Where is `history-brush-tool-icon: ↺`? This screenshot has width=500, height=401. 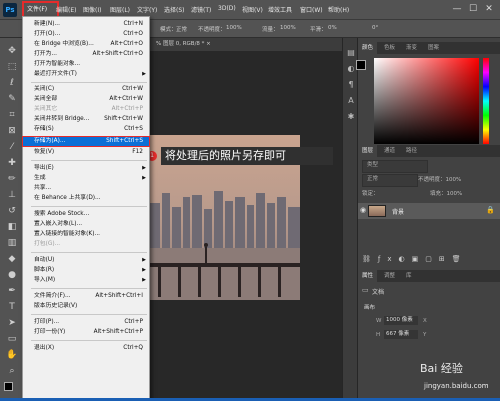
history-brush-tool-icon: ↺ is located at coordinates (12, 211).